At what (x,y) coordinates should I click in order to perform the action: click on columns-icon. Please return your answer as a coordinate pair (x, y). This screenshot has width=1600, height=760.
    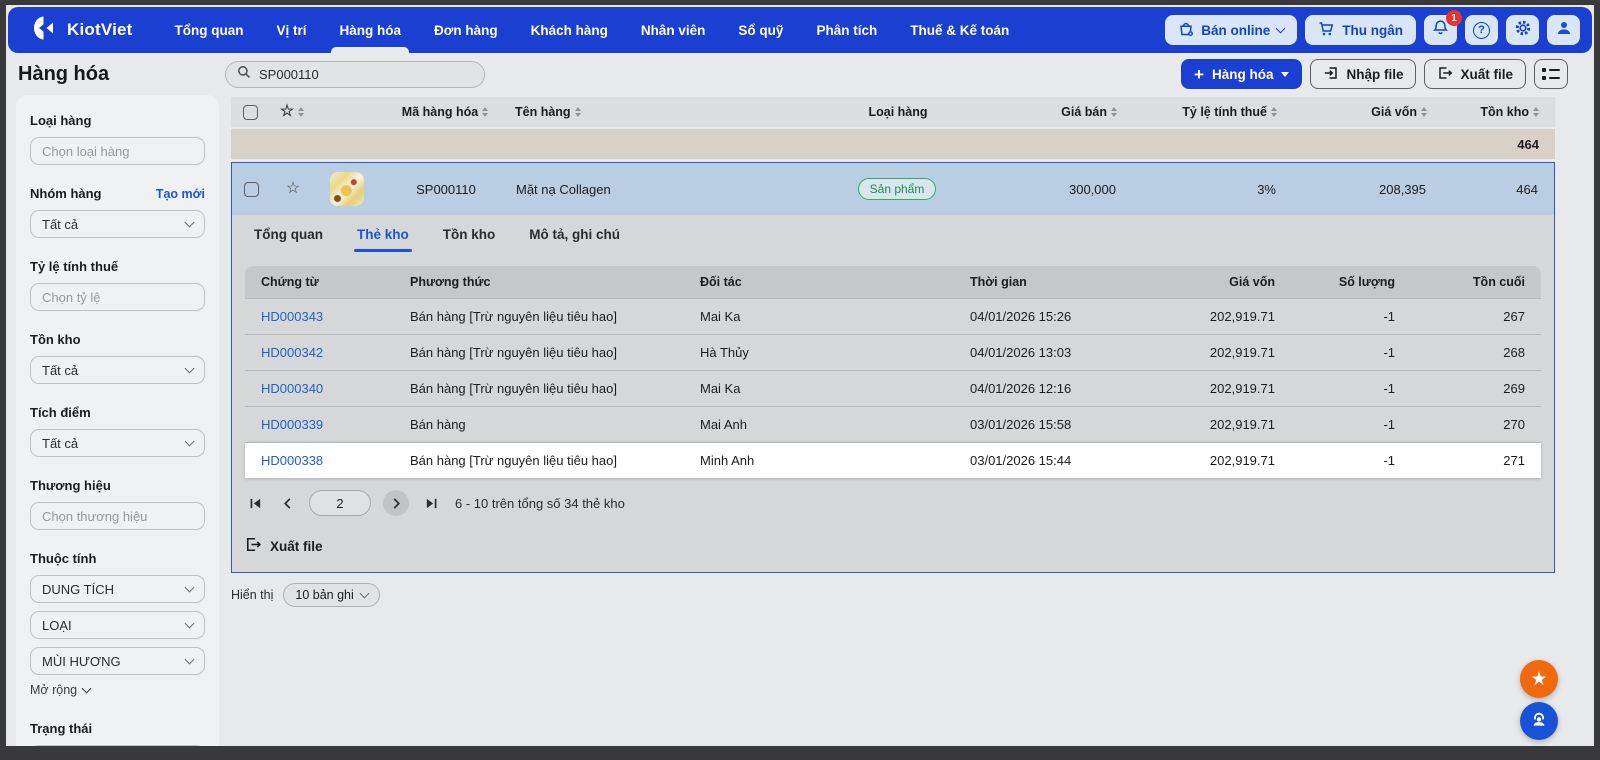
    Looking at the image, I should click on (1551, 78).